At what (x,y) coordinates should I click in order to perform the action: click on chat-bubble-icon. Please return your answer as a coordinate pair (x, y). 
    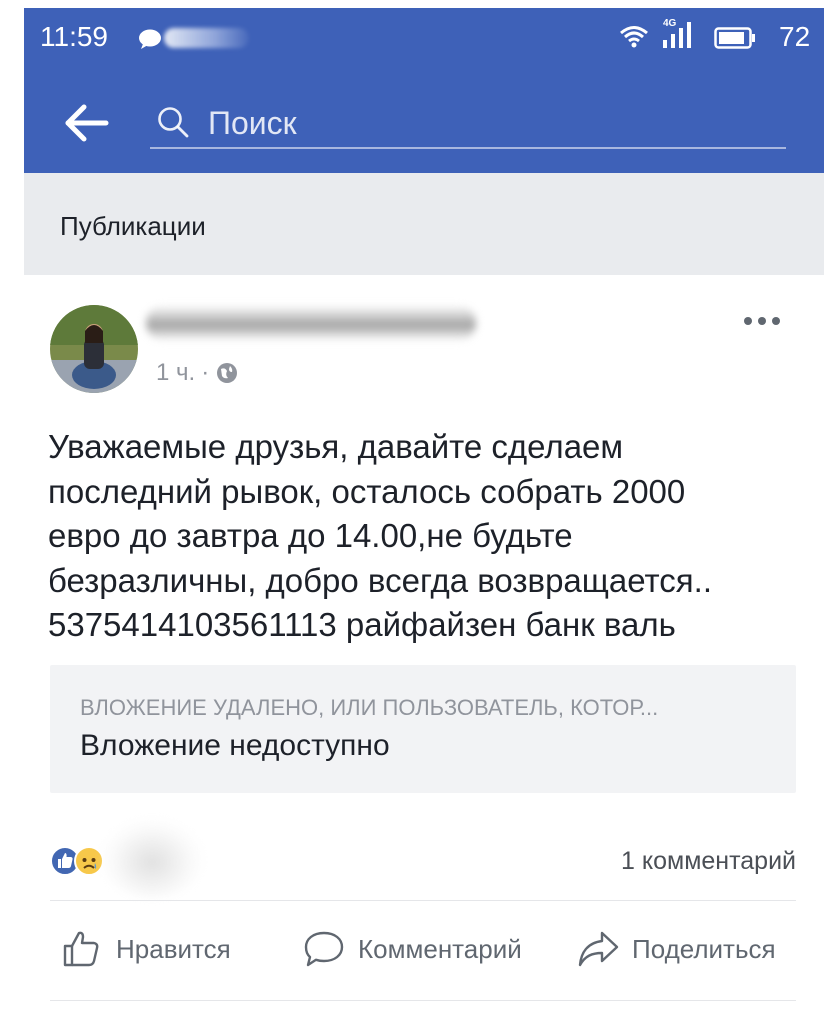
    Looking at the image, I should click on (150, 39).